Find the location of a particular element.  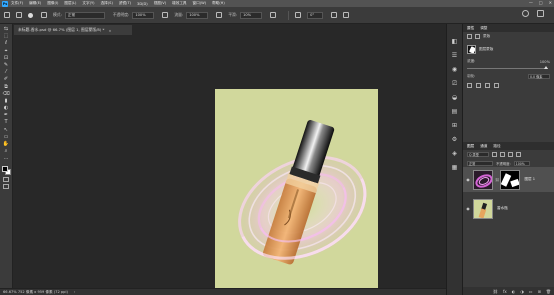

gradient-tool-icon: ▮ is located at coordinates (6, 101).